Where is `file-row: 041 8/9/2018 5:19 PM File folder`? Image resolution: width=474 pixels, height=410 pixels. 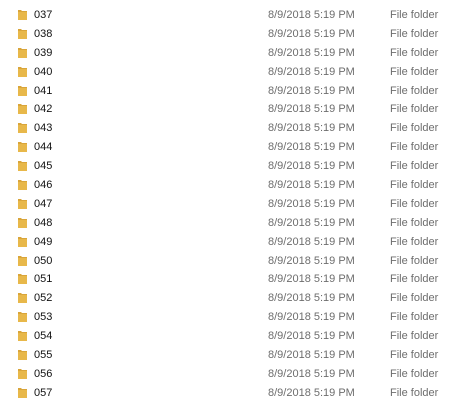
file-row: 041 8/9/2018 5:19 PM File folder is located at coordinates (237, 91).